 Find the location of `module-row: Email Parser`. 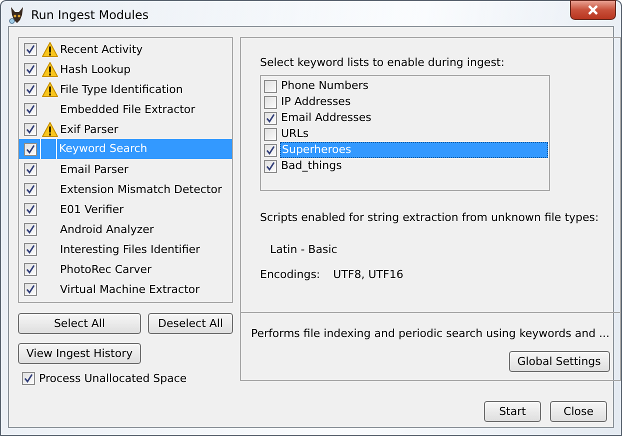

module-row: Email Parser is located at coordinates (125, 169).